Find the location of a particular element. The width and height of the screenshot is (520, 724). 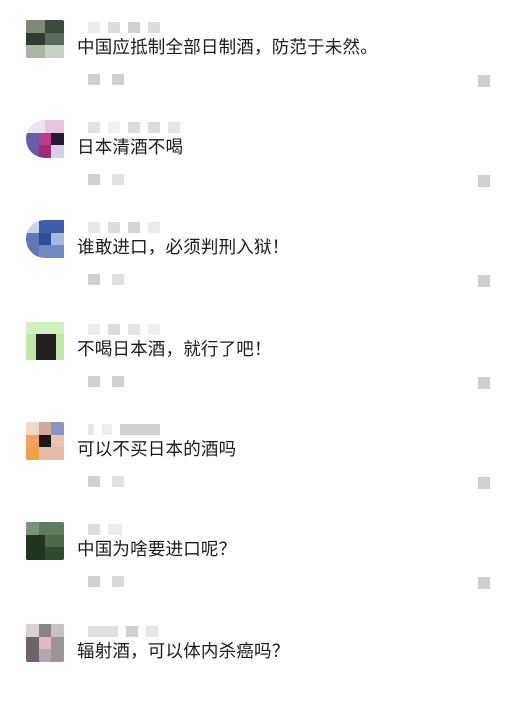

comment-text: 中国为啥要进口呢？ is located at coordinates (157, 550).